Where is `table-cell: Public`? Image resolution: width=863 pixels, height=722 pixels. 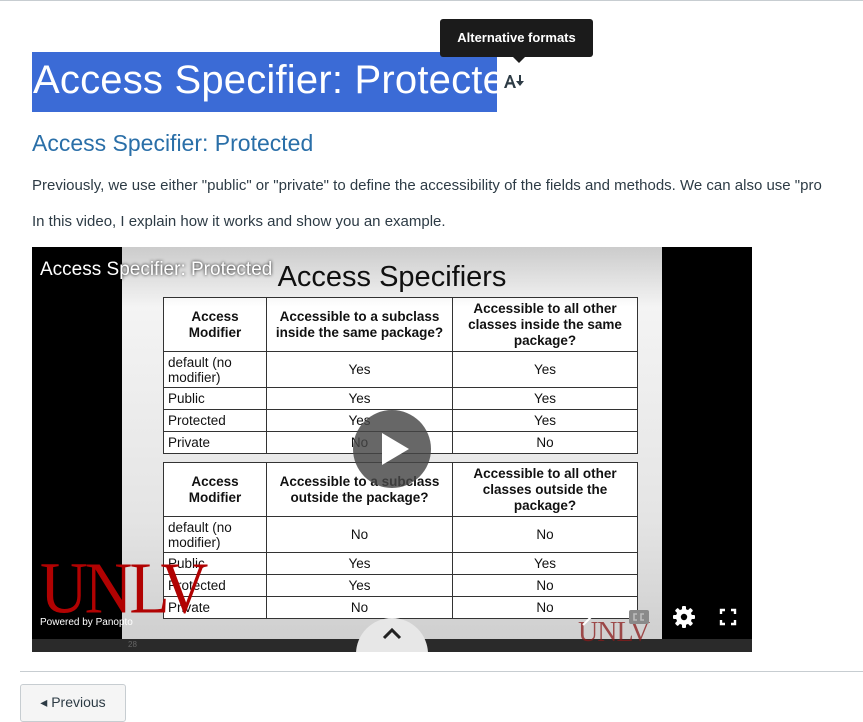
table-cell: Public is located at coordinates (215, 398).